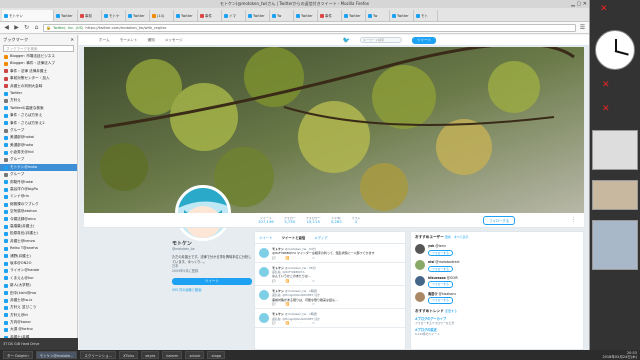  I want to click on bookmark-item: 小倉秀夫@hid, so click(38, 152).